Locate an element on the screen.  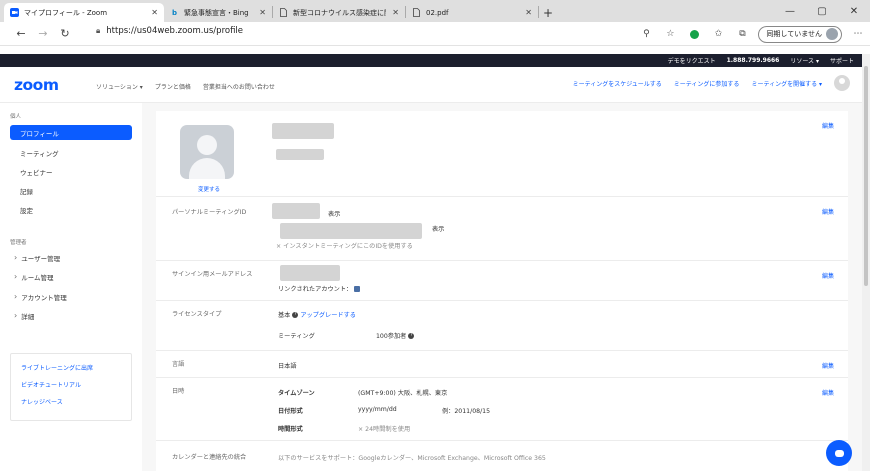
sidebar-item-webinars: ウェビナー is located at coordinates (71, 171).